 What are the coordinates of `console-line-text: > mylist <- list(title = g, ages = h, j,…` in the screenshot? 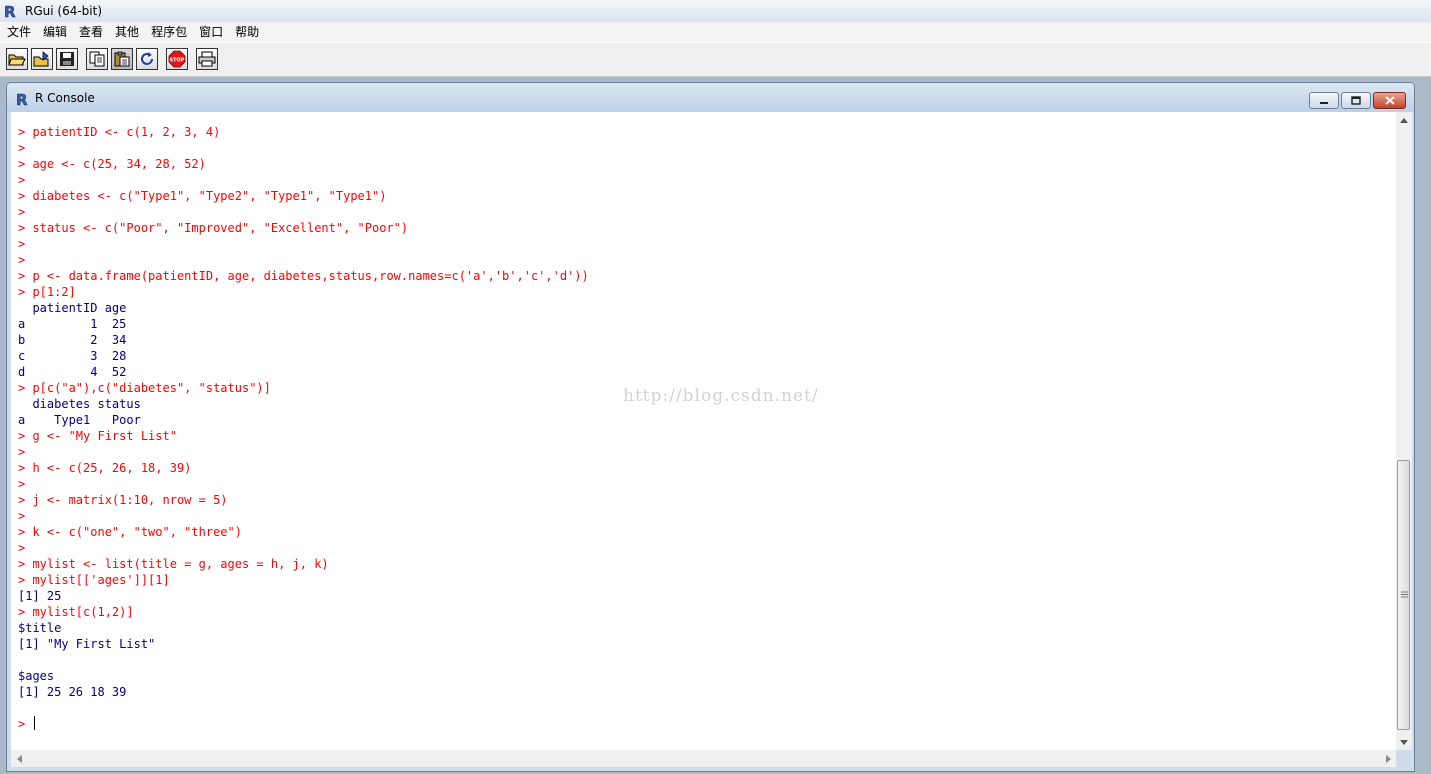 It's located at (173, 564).